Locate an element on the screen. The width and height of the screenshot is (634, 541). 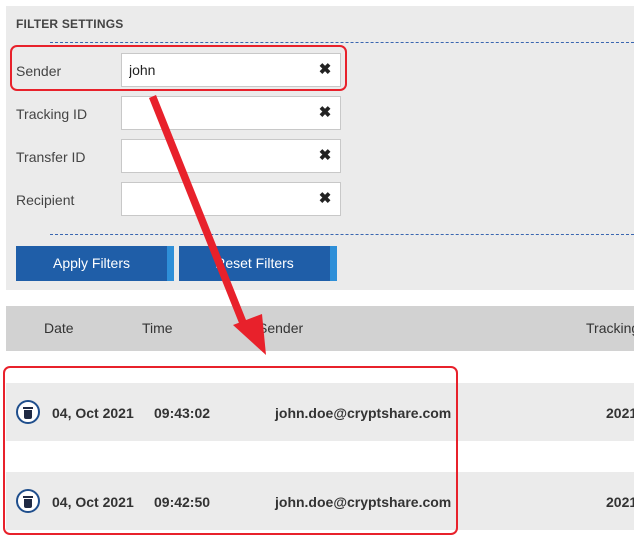
sender-highlight-box is located at coordinates (178, 68).